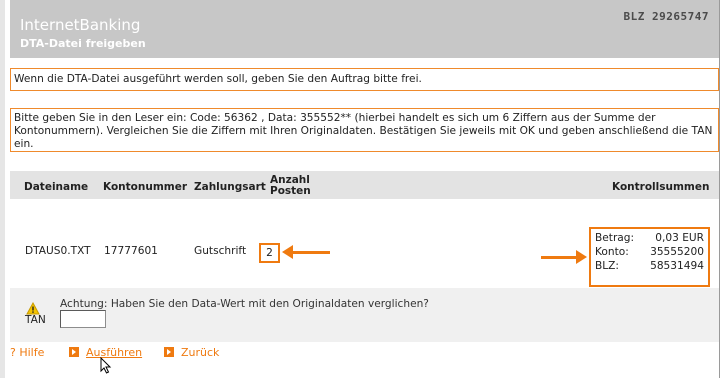 This screenshot has height=378, width=725. I want to click on execute-link: Ausführen, so click(114, 352).